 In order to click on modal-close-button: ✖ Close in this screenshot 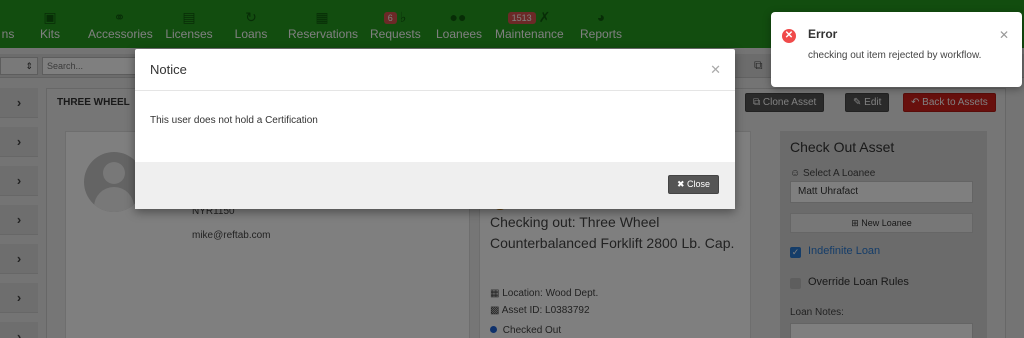, I will do `click(693, 184)`.